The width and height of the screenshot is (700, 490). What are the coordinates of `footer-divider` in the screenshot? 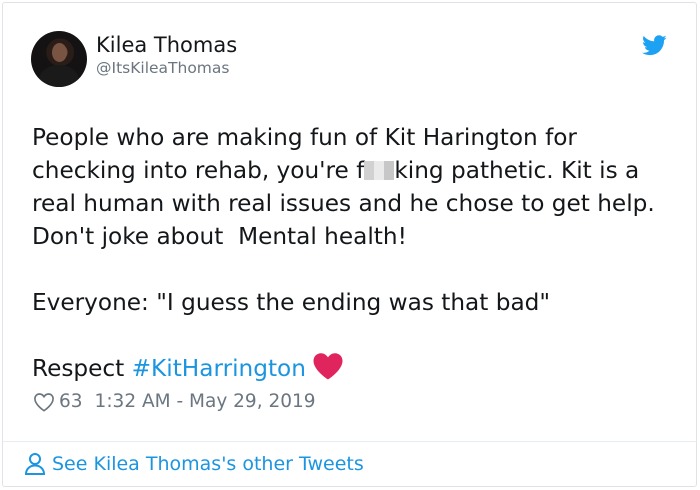 It's located at (349, 441).